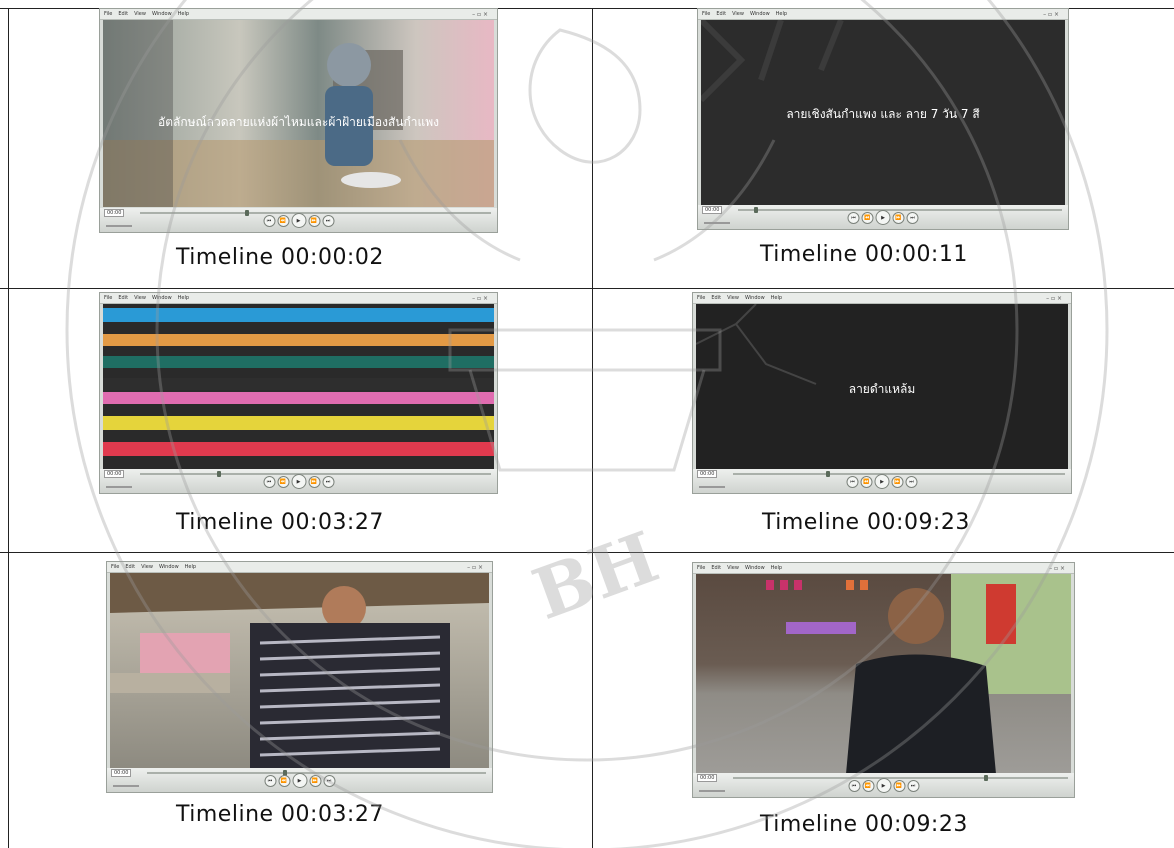  Describe the element at coordinates (866, 522) in the screenshot. I see `timeline-caption: Timeline 00:09:23` at that location.